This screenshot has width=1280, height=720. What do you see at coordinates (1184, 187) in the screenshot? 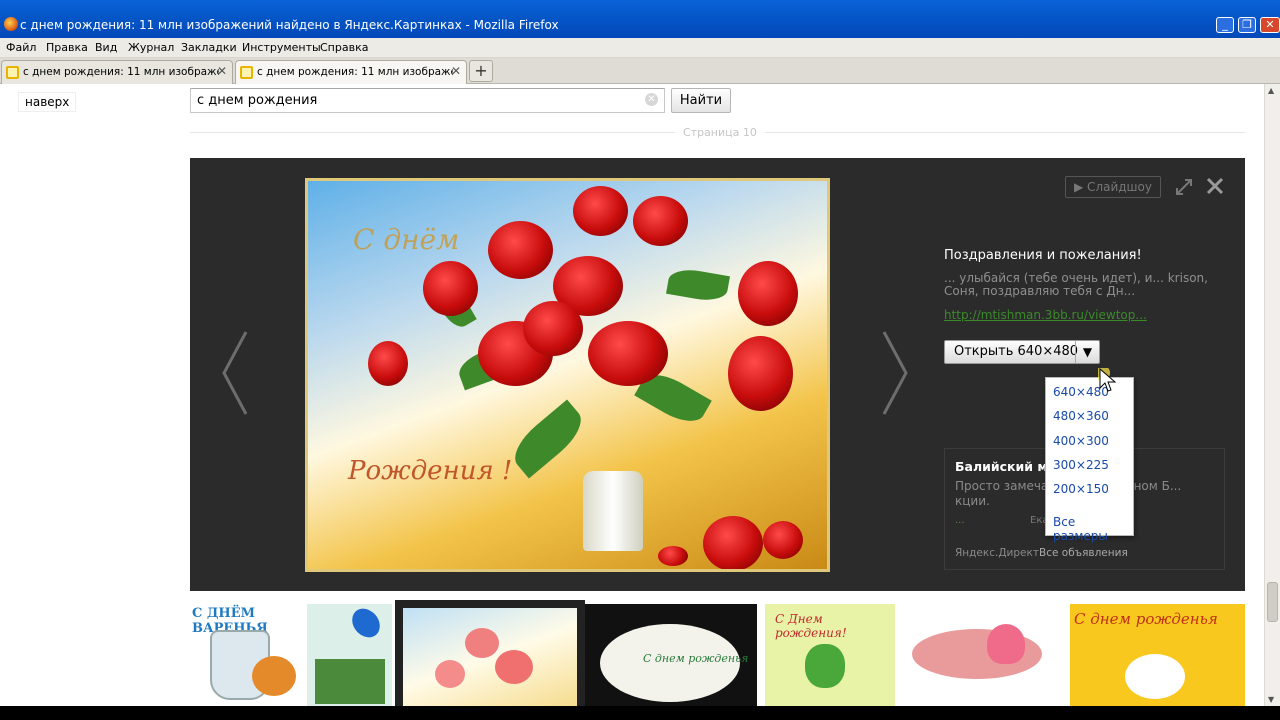
I see `fullscreen-icon` at bounding box center [1184, 187].